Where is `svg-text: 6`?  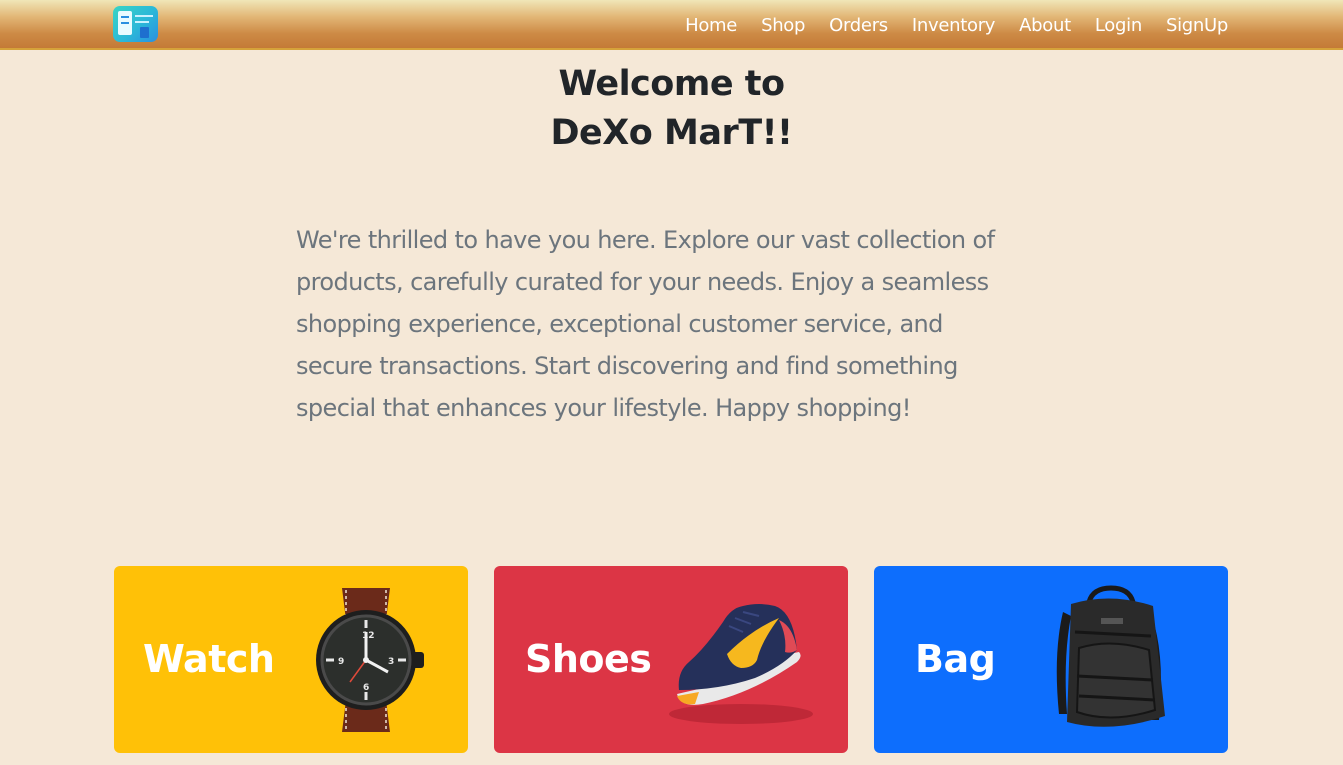 svg-text: 6 is located at coordinates (366, 688).